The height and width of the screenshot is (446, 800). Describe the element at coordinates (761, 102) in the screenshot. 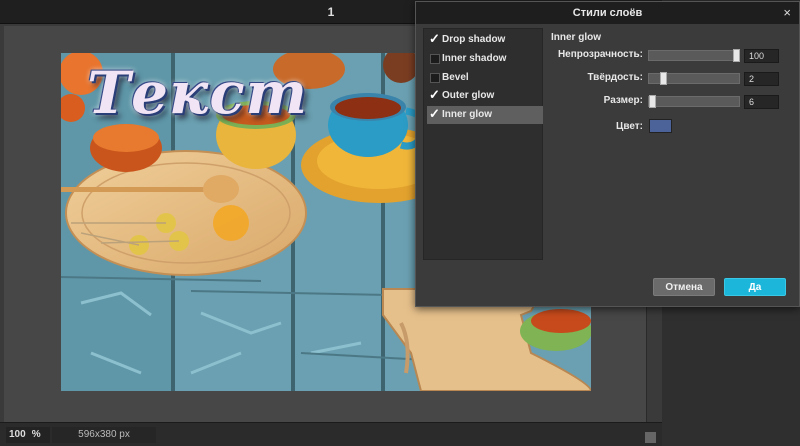

I see `size-input: 6` at that location.